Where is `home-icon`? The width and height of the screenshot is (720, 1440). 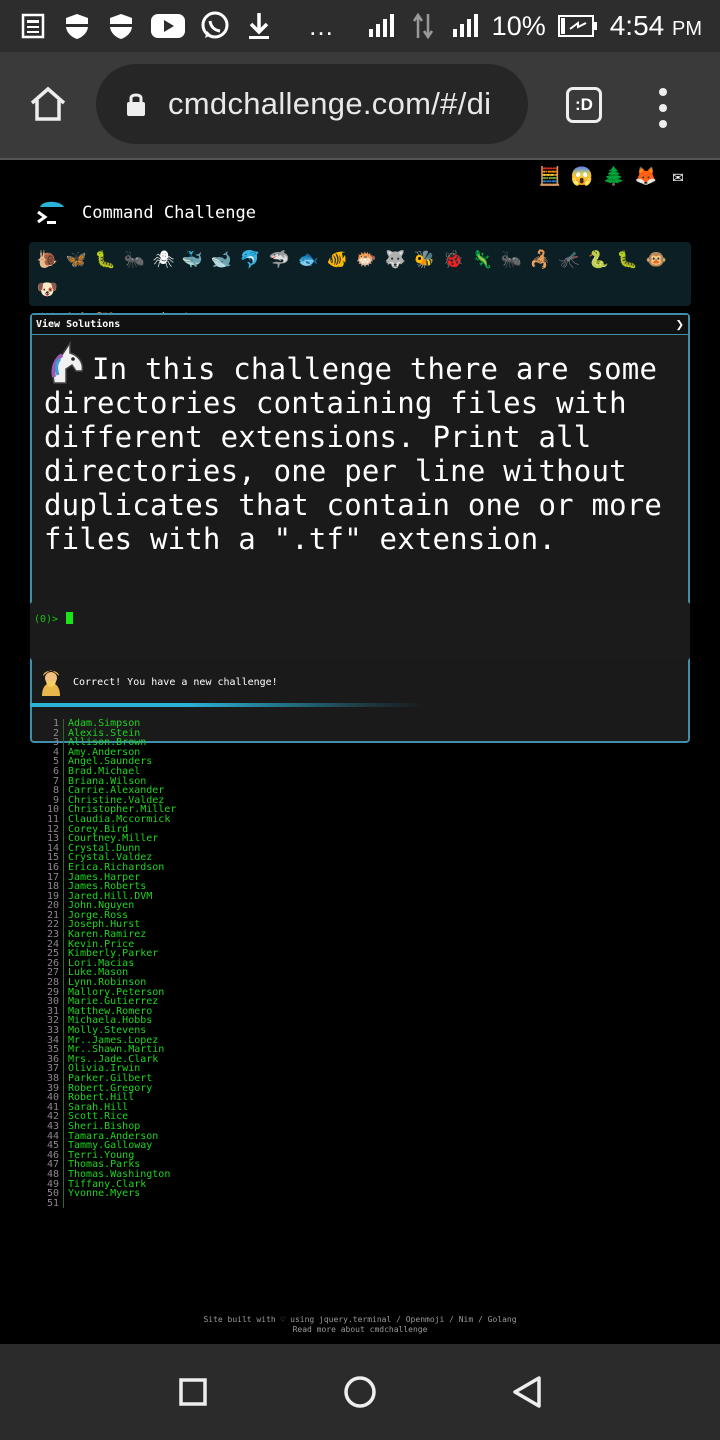 home-icon is located at coordinates (48, 103).